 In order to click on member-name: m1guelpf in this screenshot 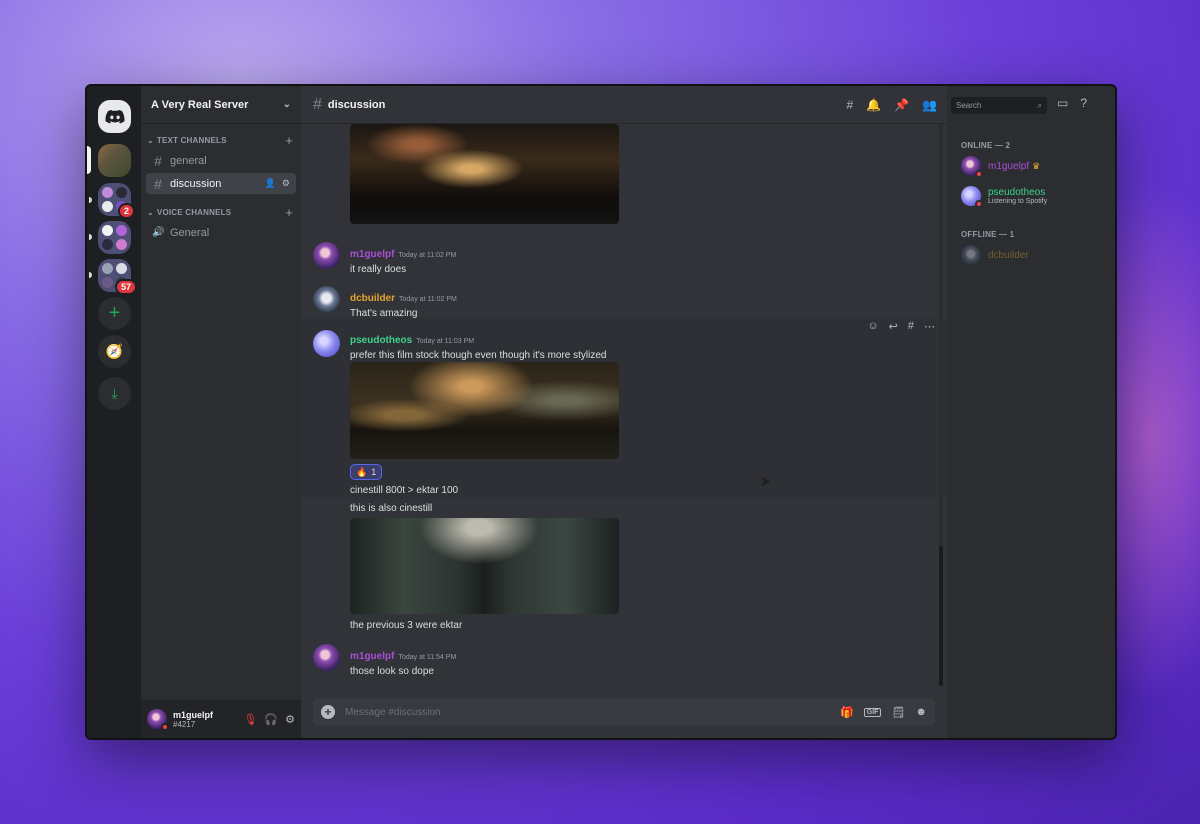, I will do `click(1009, 166)`.